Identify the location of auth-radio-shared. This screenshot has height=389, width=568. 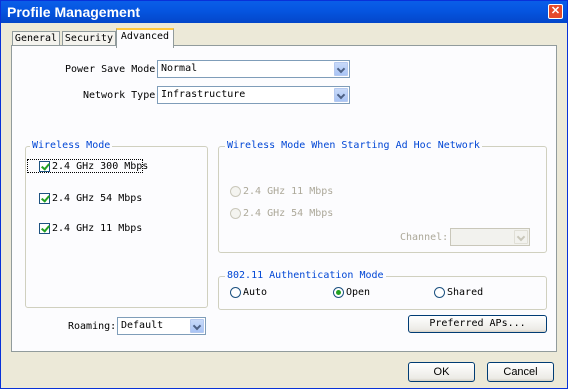
(439, 292).